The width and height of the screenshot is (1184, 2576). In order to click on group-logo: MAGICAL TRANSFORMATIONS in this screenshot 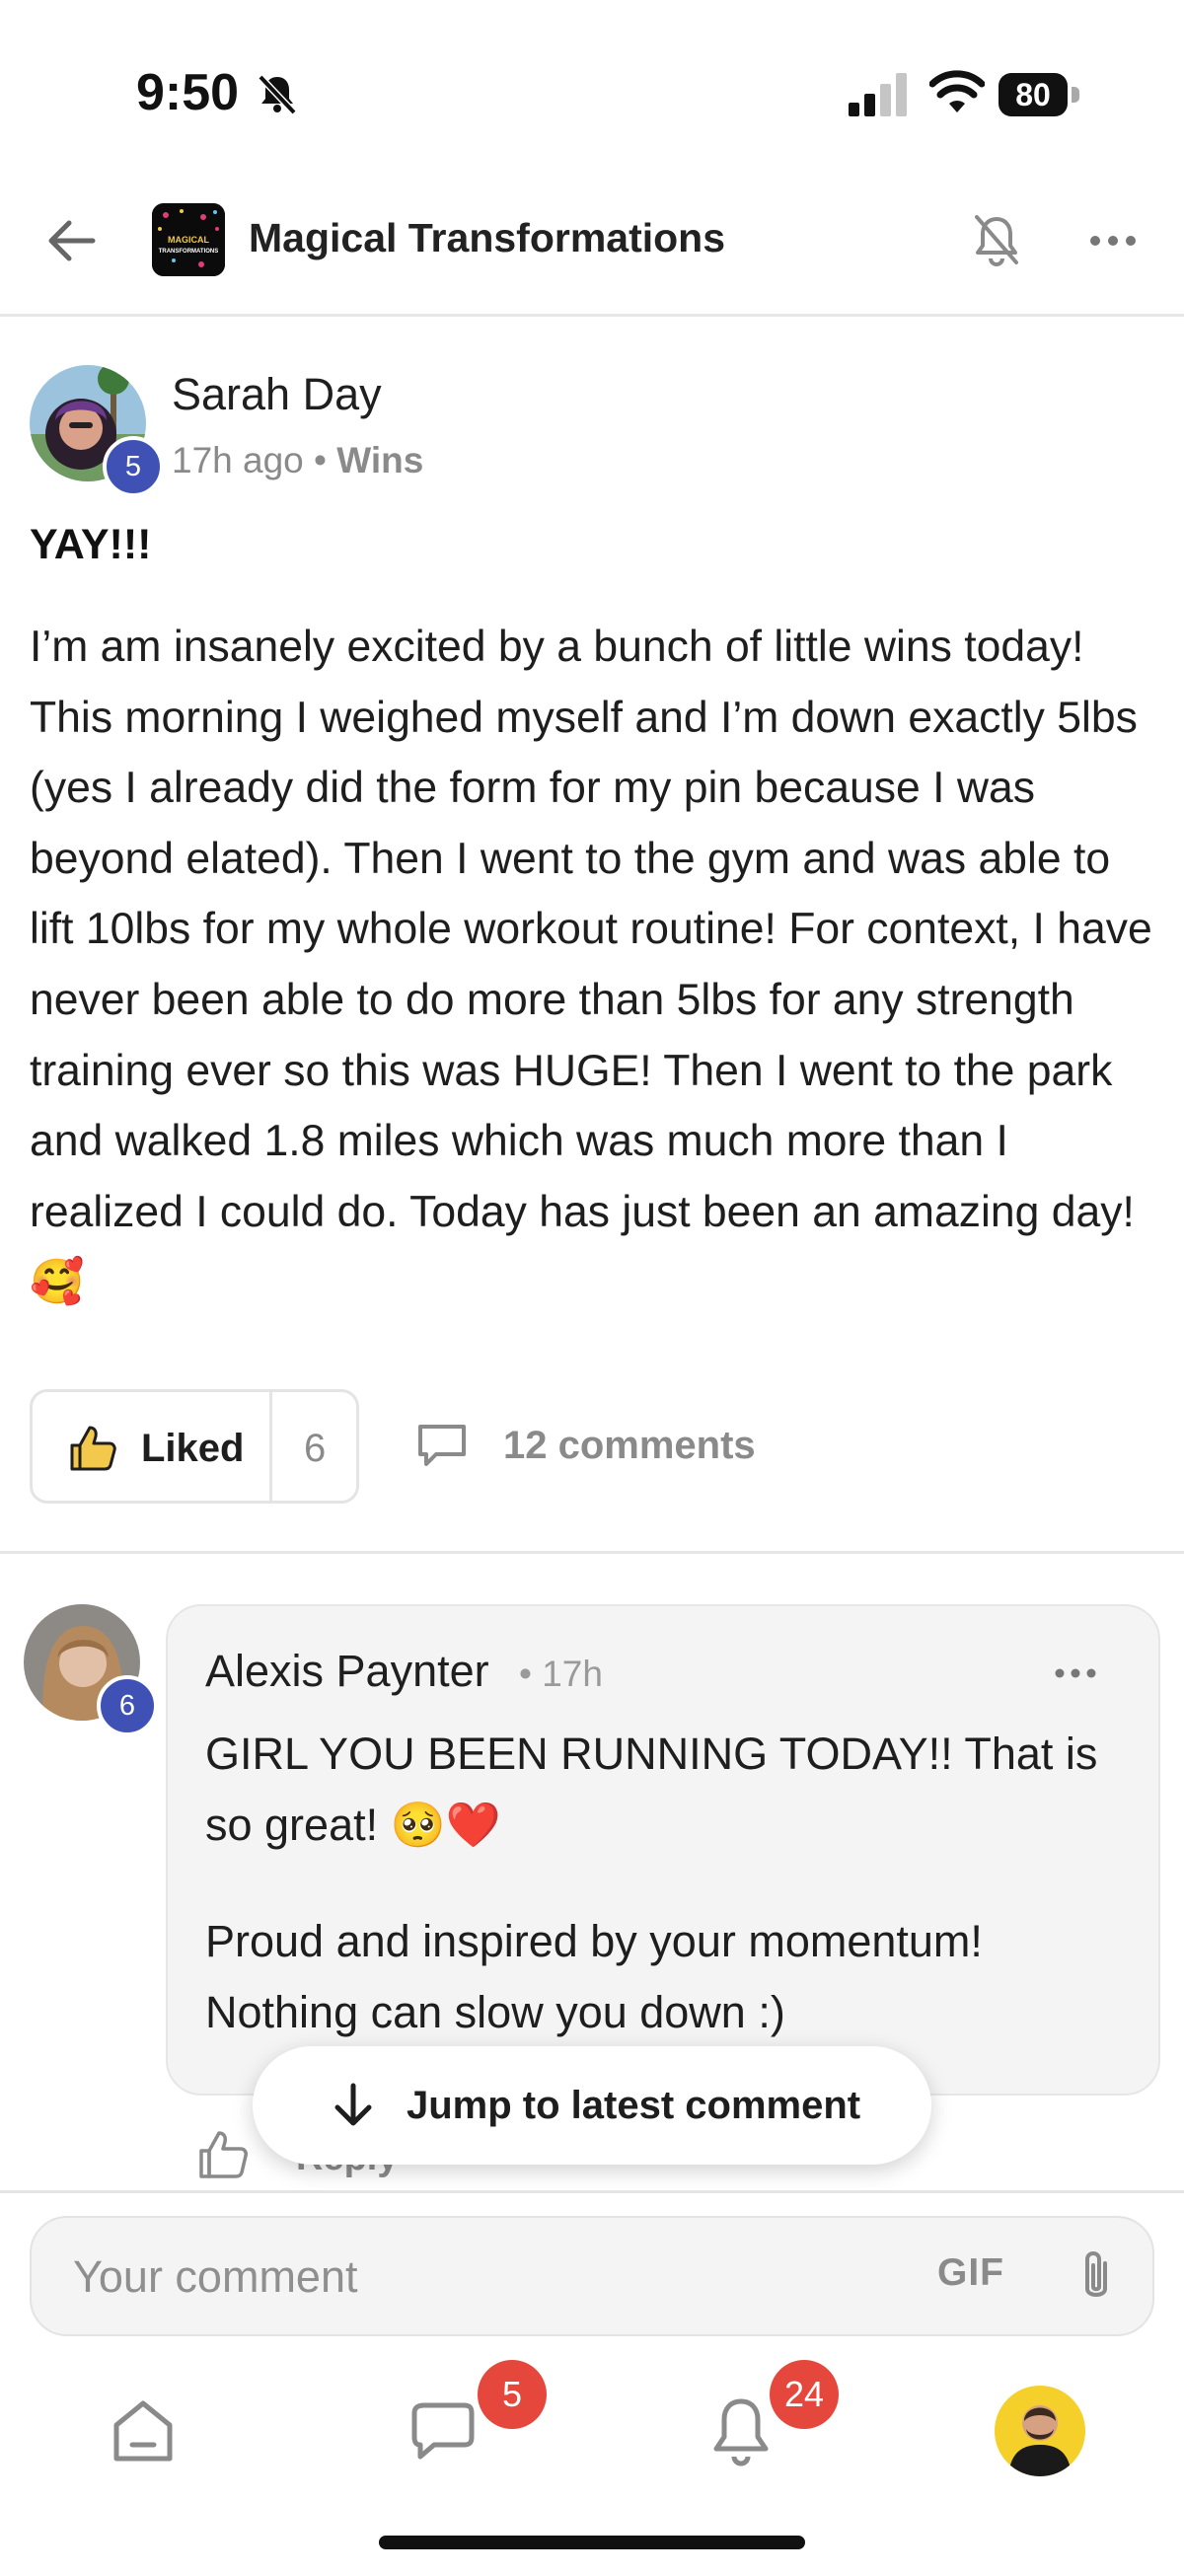, I will do `click(189, 239)`.